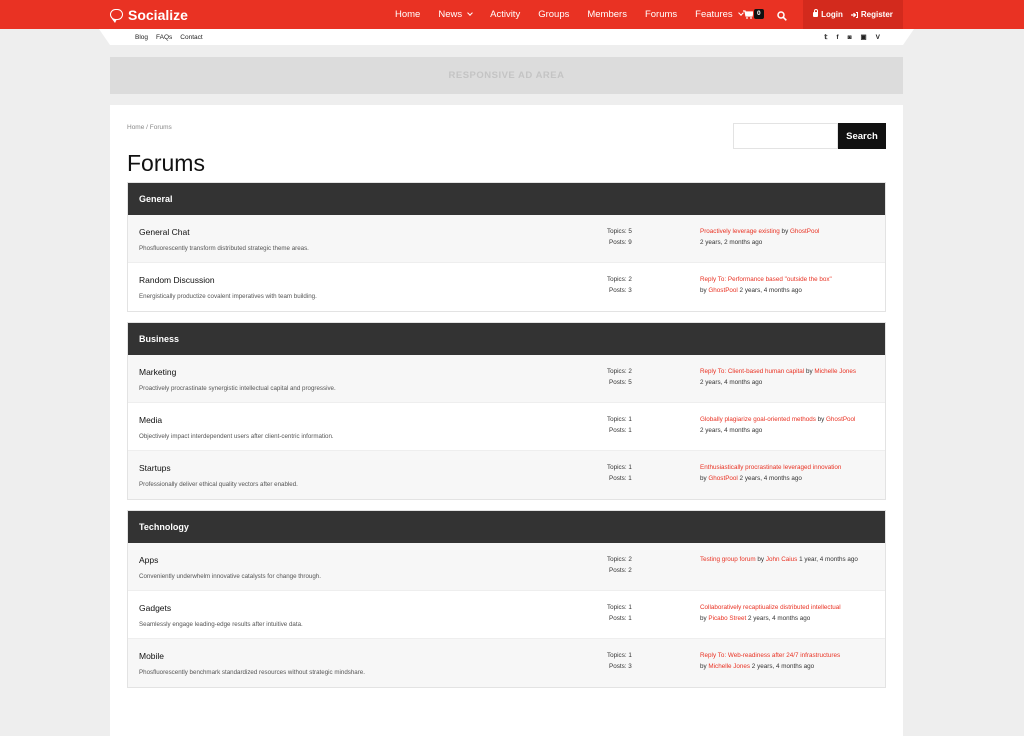 This screenshot has width=1024, height=736. Describe the element at coordinates (727, 618) in the screenshot. I see `last-post-user: Picabo Street` at that location.